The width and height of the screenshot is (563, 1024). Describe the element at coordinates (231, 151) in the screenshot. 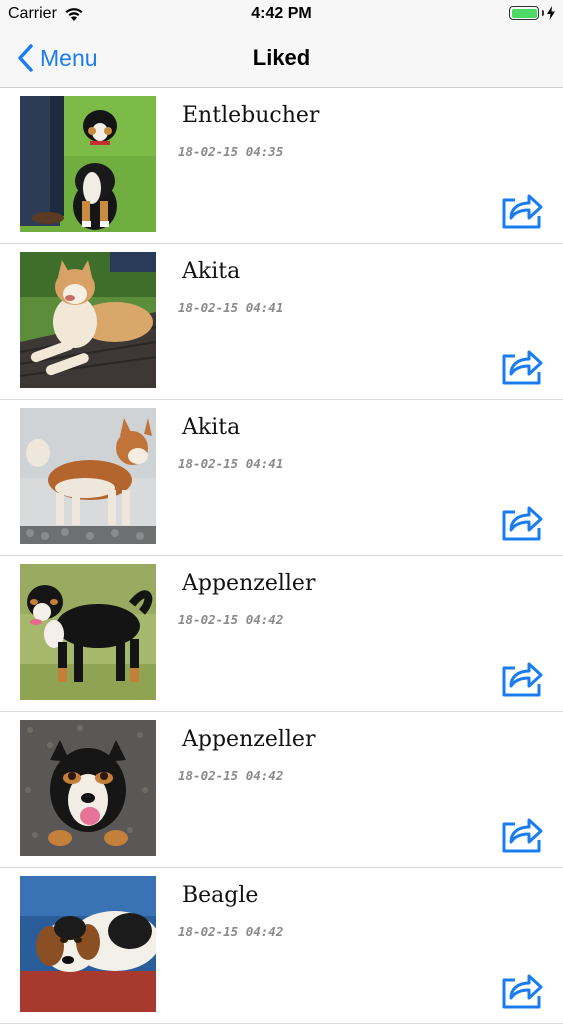

I see `liked-timestamp: 18-02-15 04:35` at that location.